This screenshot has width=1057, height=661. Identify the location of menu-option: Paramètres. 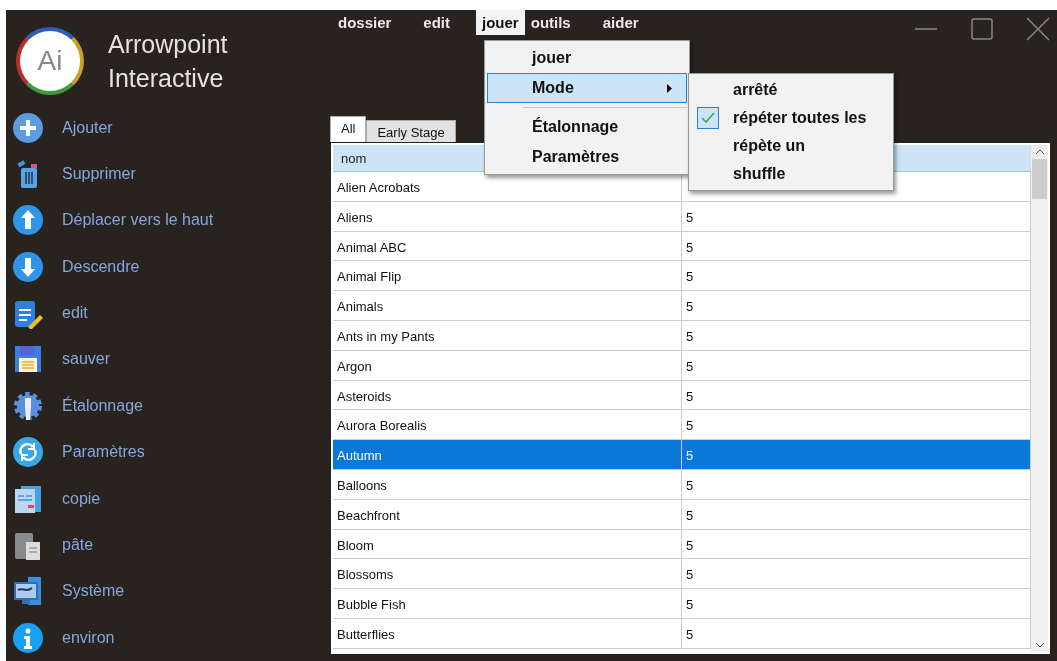
(587, 157).